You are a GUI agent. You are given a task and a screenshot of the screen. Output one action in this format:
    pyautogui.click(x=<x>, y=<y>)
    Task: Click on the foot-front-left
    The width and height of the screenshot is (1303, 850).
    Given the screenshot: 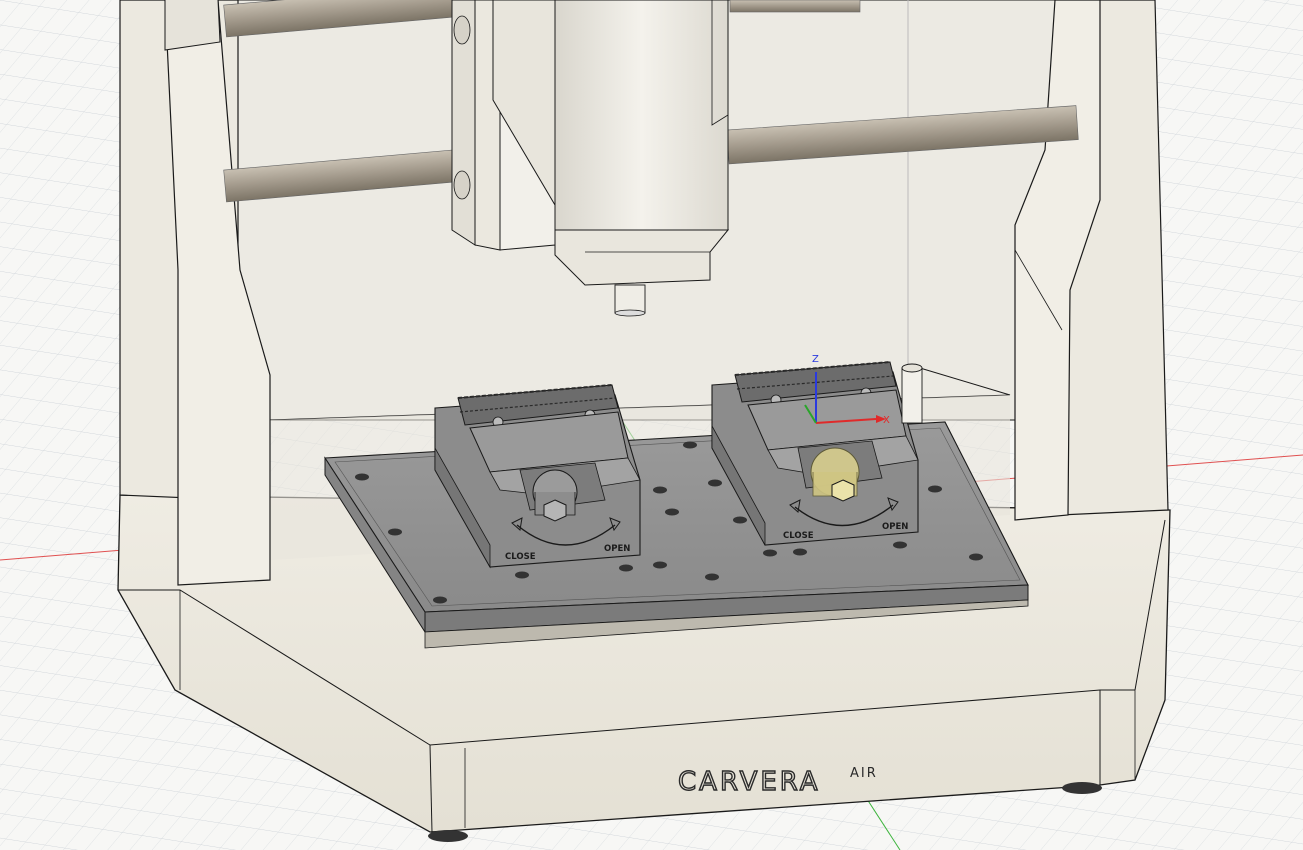 What is the action you would take?
    pyautogui.click(x=448, y=836)
    